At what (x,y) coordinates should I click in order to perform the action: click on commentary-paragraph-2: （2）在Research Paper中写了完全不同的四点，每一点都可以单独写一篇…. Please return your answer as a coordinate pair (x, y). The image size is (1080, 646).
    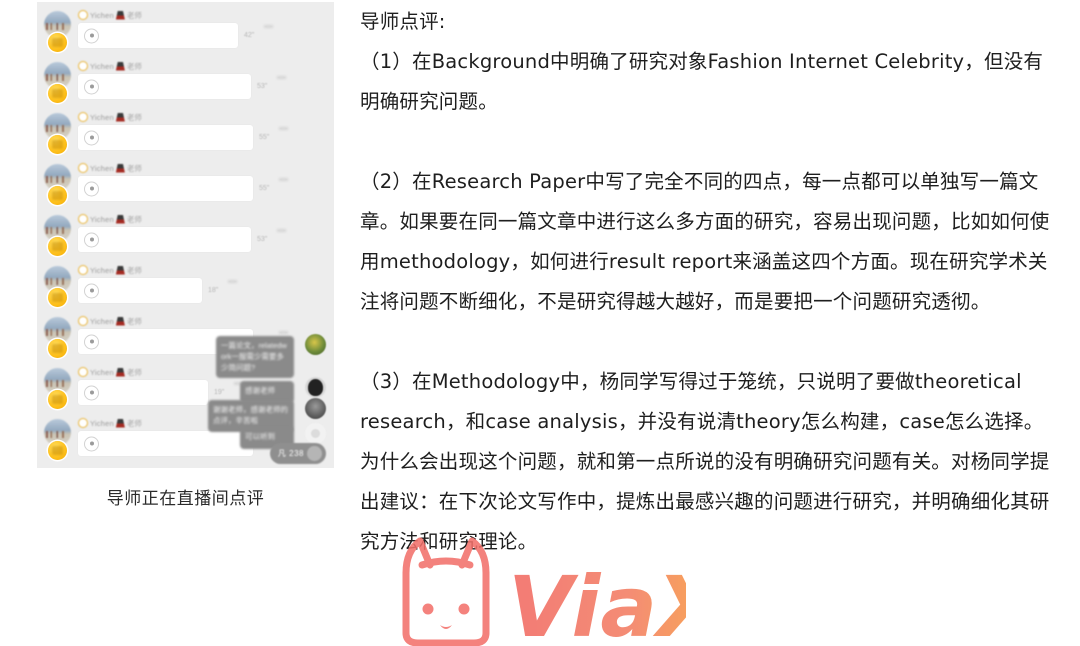
    Looking at the image, I should click on (705, 241).